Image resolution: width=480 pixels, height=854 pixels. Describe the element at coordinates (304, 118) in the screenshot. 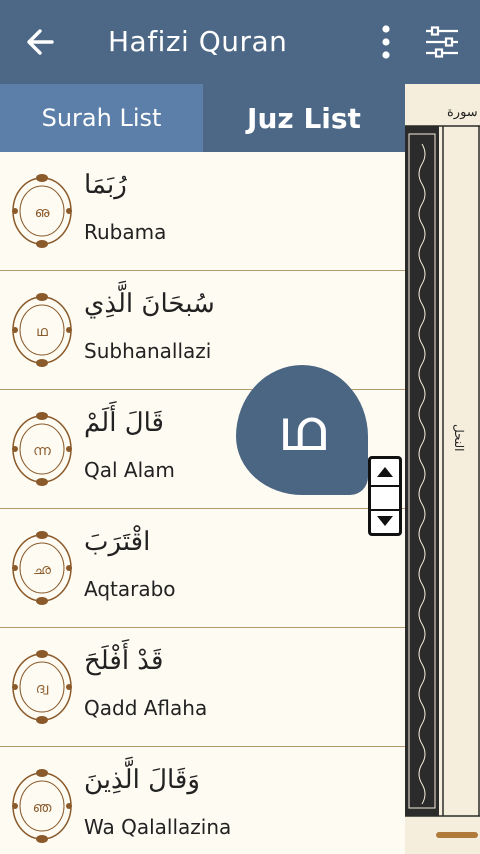

I see `tab-juz-list: Juz List` at that location.